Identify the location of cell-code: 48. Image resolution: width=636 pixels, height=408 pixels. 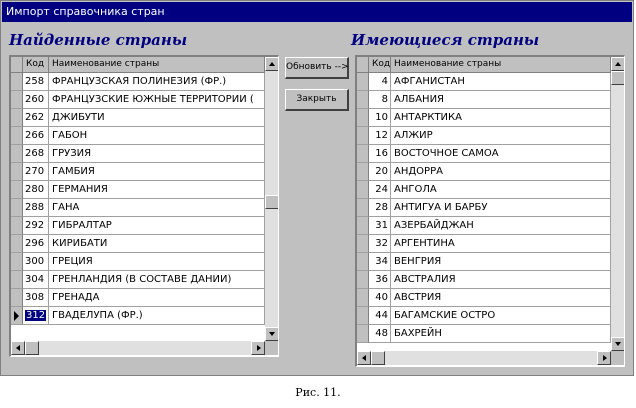
(380, 334).